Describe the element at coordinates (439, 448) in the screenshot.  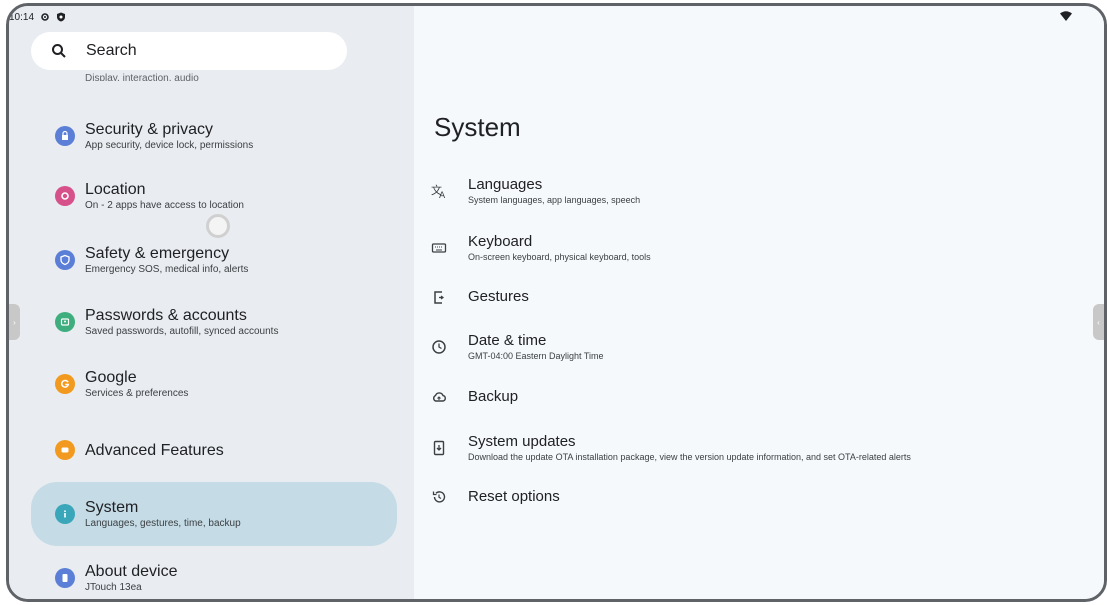
I see `system-update-icon` at that location.